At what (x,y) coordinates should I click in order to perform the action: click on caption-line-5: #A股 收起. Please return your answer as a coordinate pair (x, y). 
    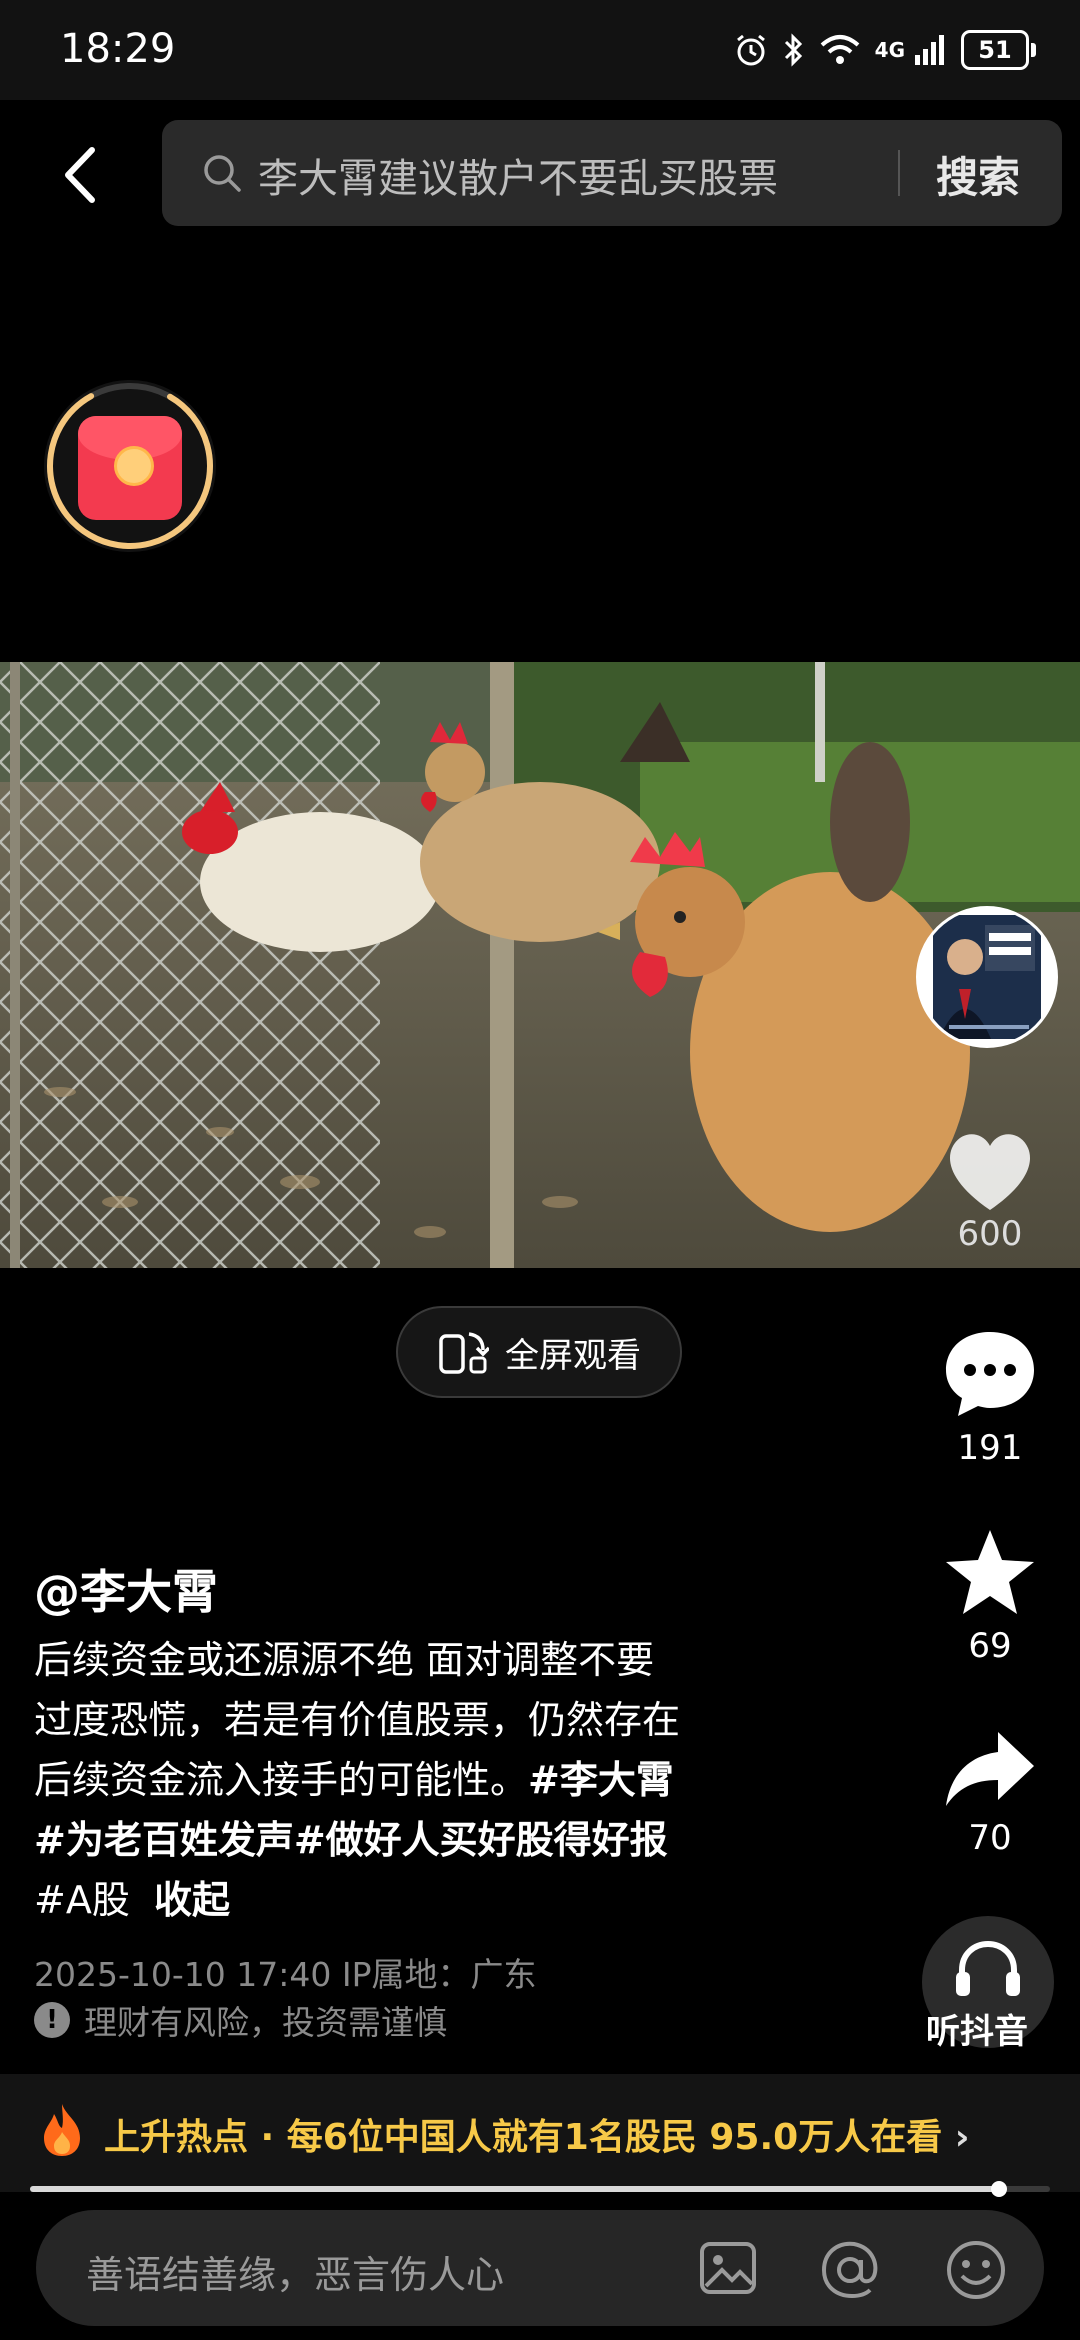
    Looking at the image, I should click on (434, 1900).